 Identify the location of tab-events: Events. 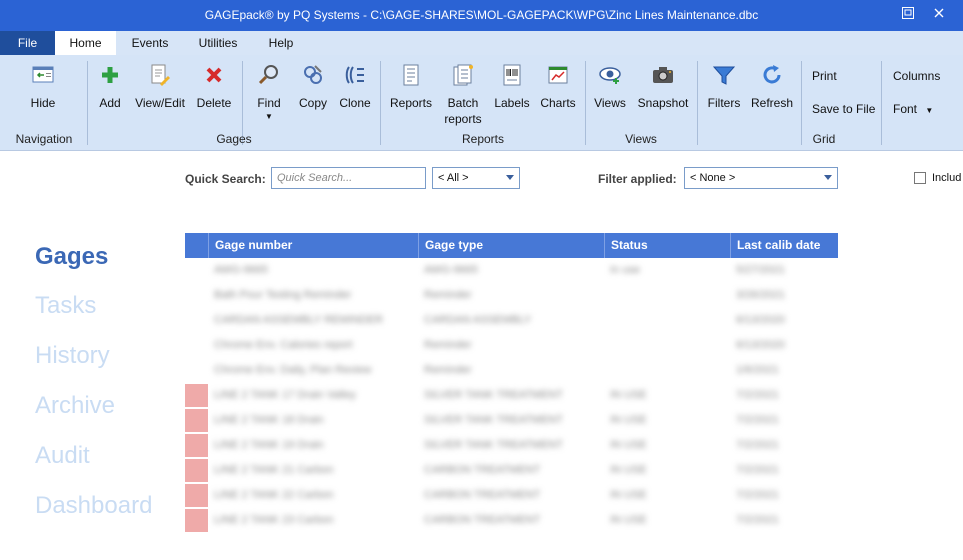
(150, 43).